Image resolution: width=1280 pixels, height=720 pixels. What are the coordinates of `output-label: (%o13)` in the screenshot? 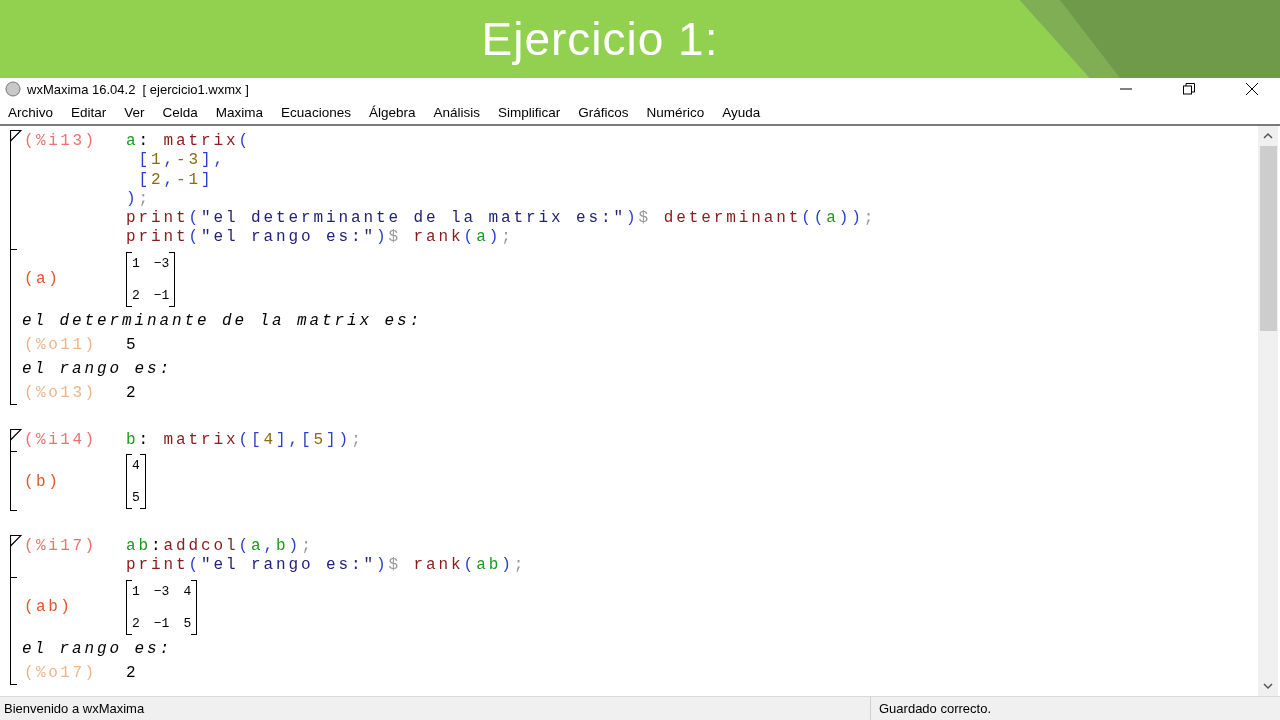 It's located at (61, 392).